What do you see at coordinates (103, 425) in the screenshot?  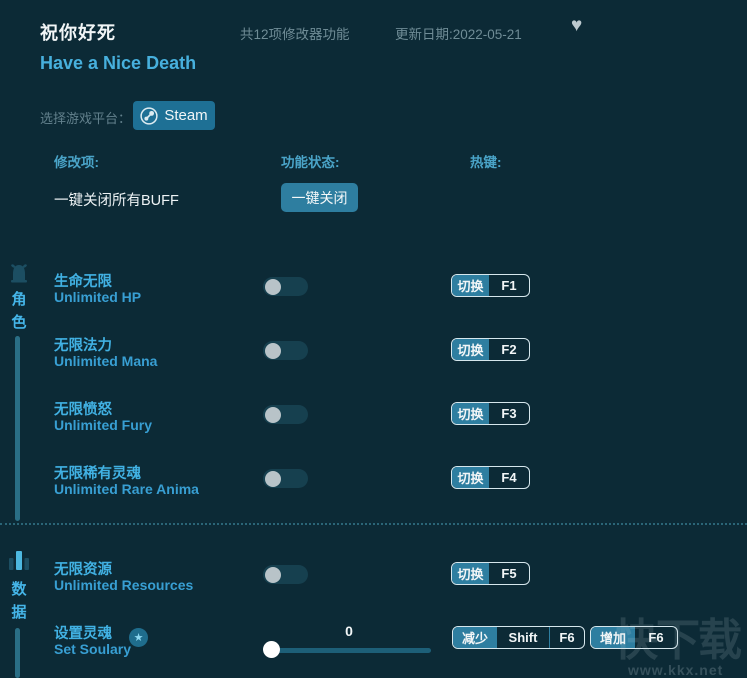 I see `feature-name-en: Unlimited Fury` at bounding box center [103, 425].